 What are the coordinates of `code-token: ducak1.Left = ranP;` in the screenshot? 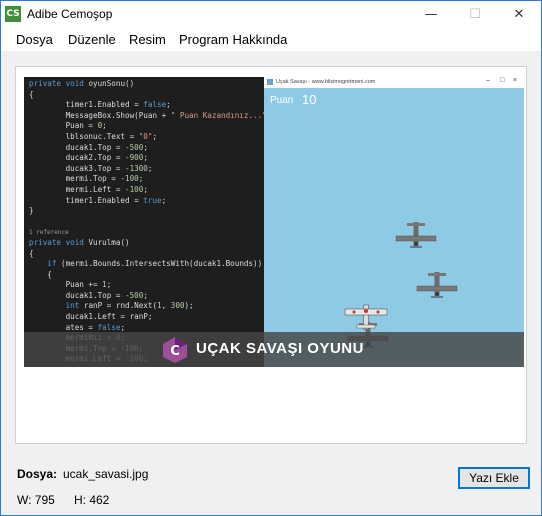 It's located at (91, 317).